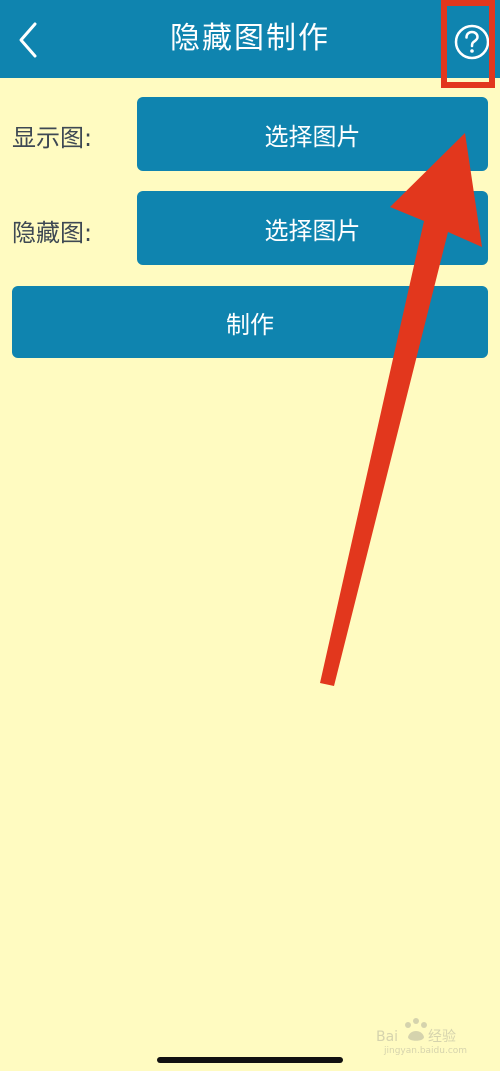  What do you see at coordinates (250, 1060) in the screenshot?
I see `home-indicator` at bounding box center [250, 1060].